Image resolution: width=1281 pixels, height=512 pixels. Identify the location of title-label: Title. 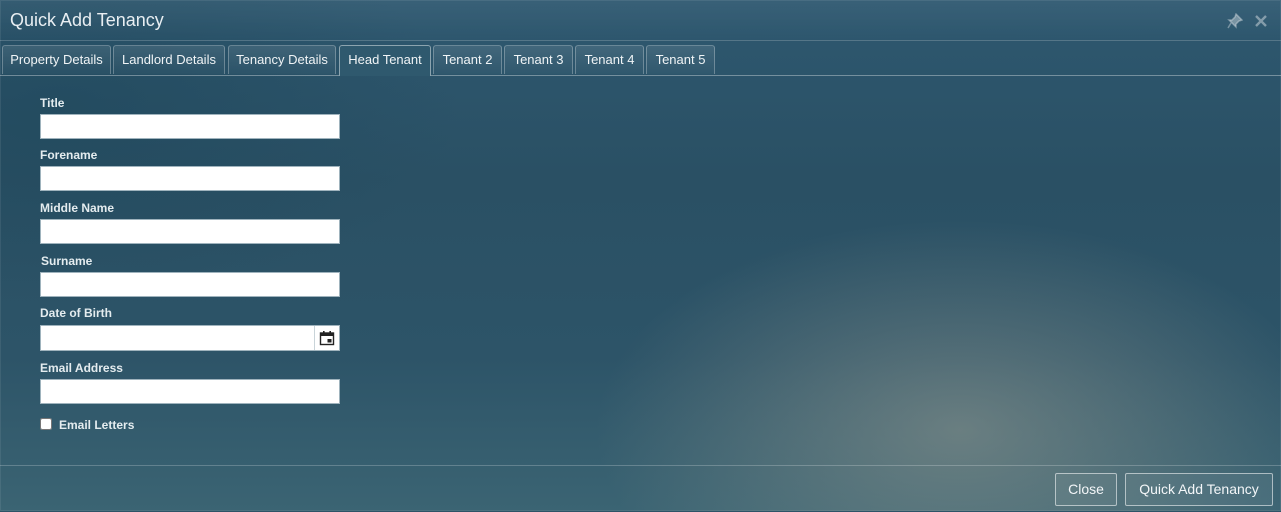
(52, 103).